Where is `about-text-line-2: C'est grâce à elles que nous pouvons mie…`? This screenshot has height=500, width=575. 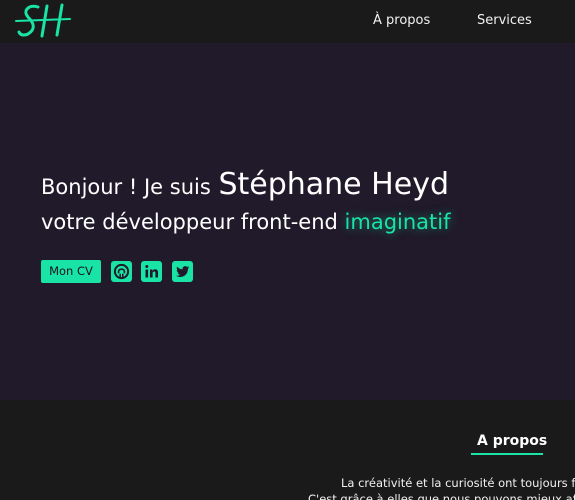
about-text-line-2: C'est grâce à elles que nous pouvons mie… is located at coordinates (441, 496).